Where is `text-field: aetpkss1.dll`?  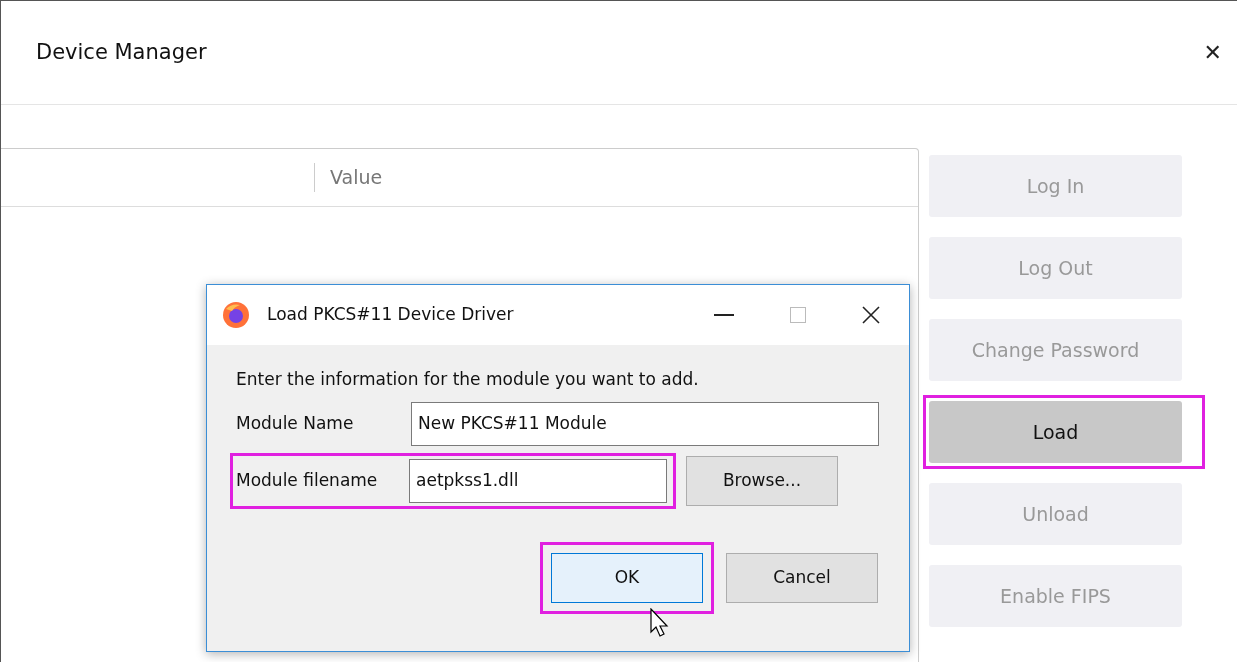
text-field: aetpkss1.dll is located at coordinates (538, 480).